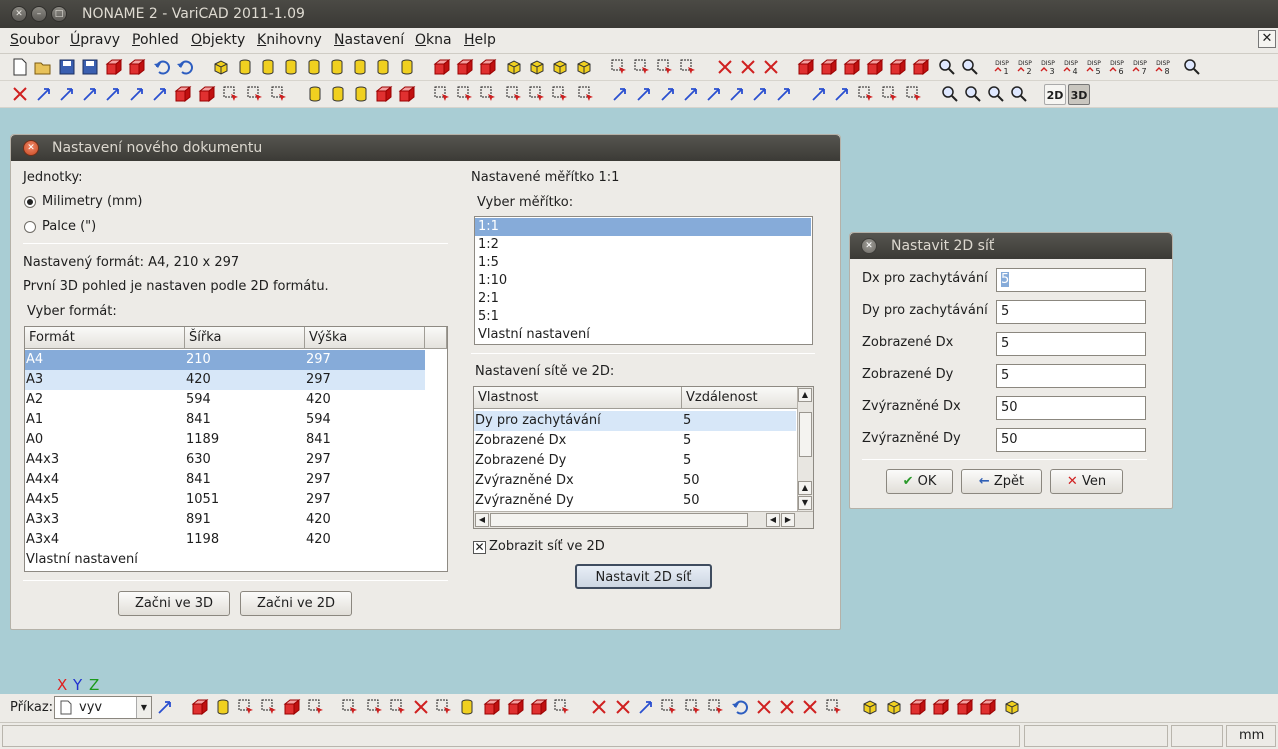  What do you see at coordinates (643, 245) in the screenshot?
I see `list-item: 1:2` at bounding box center [643, 245].